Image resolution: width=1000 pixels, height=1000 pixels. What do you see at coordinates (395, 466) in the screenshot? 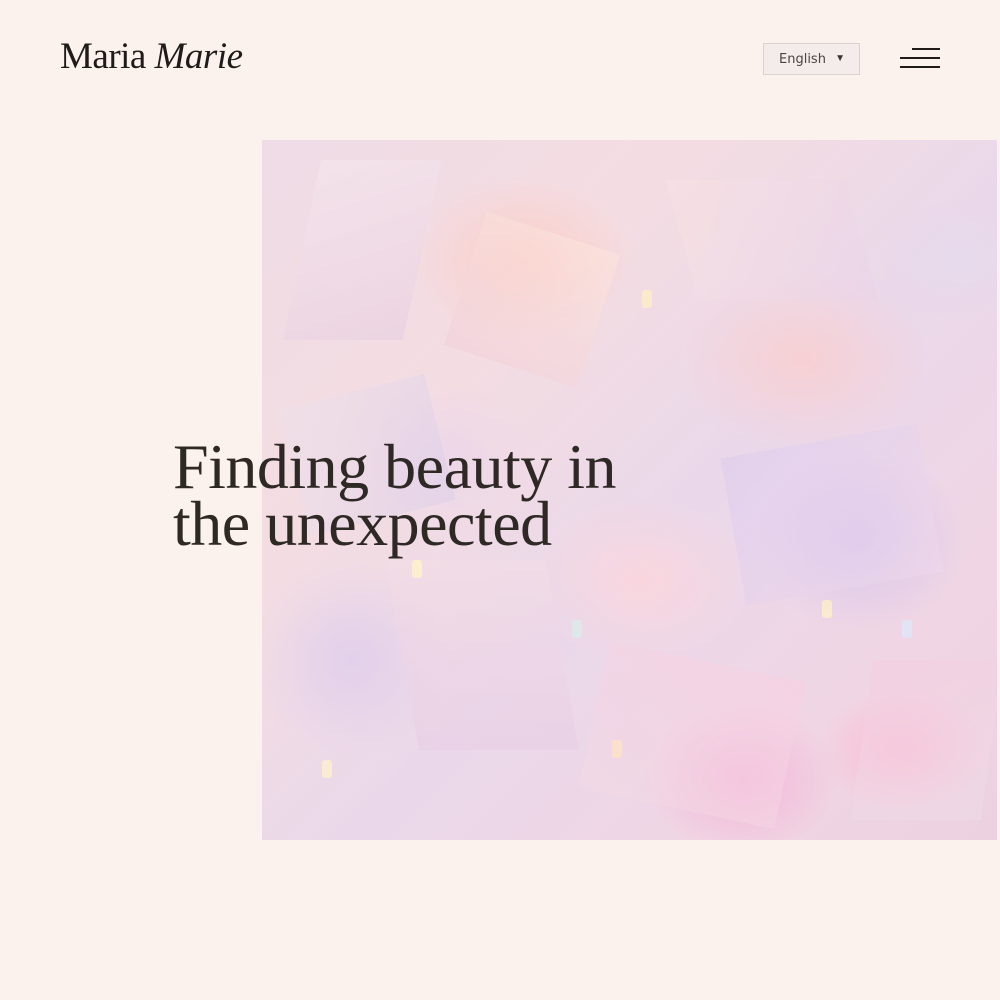
I see `hero-headline-line-1: Finding beauty in` at bounding box center [395, 466].